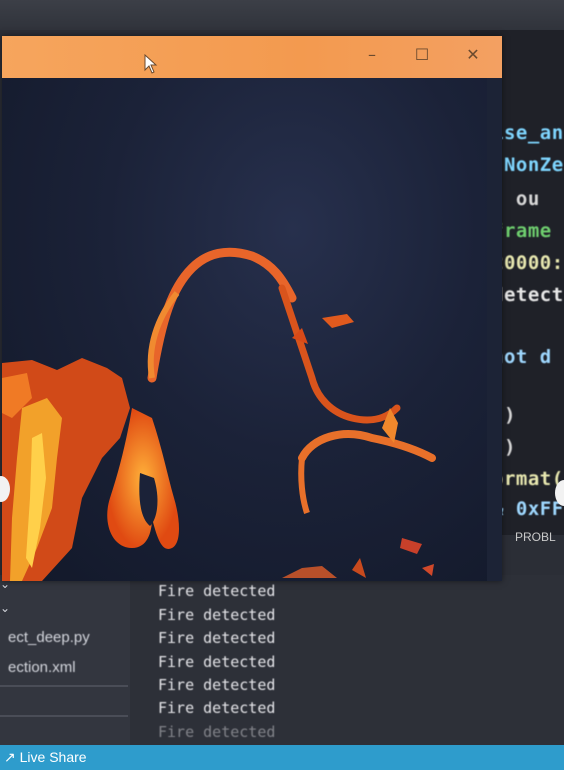 The image size is (564, 770). I want to click on chevron-down-icon: ⌄, so click(5, 608).